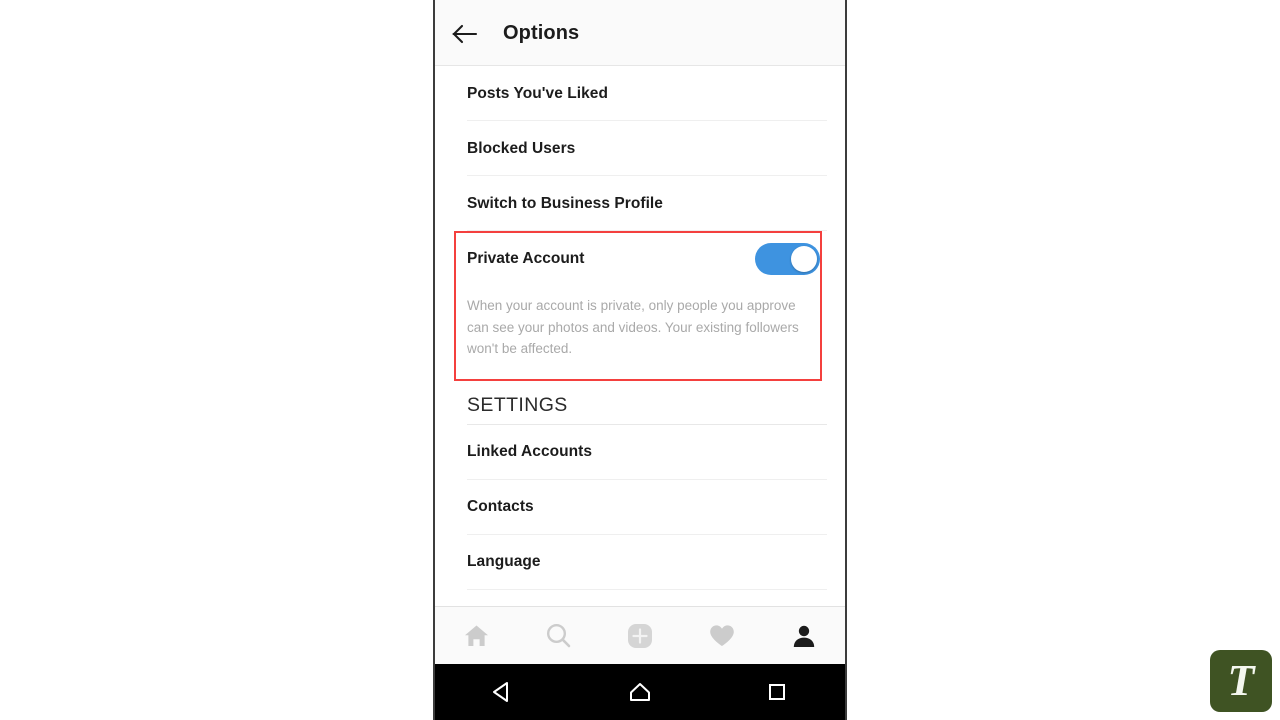 The width and height of the screenshot is (1280, 720). I want to click on list-item-label: Posts You've Liked, so click(537, 93).